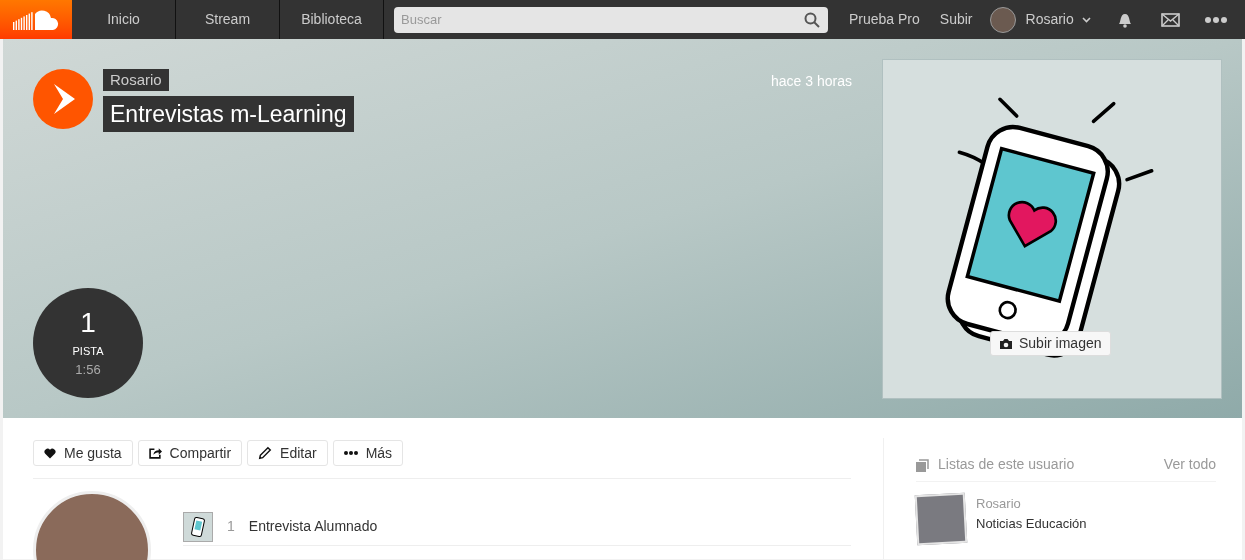 Image resolution: width=1245 pixels, height=560 pixels. What do you see at coordinates (228, 114) in the screenshot?
I see `playlist-title: Entrevistas m-Learning` at bounding box center [228, 114].